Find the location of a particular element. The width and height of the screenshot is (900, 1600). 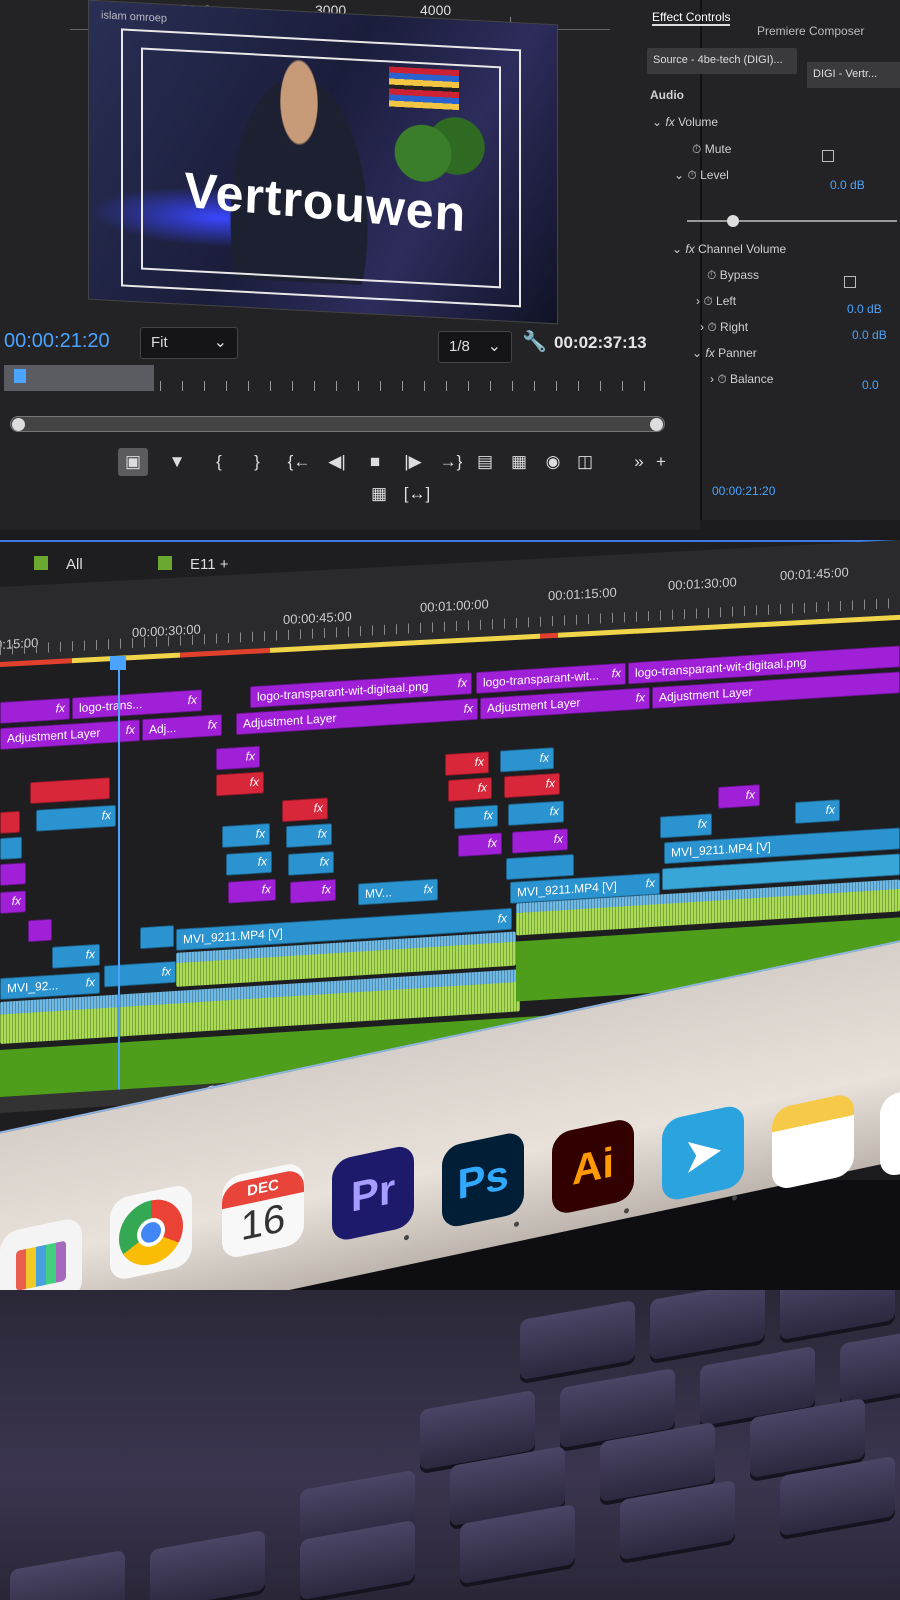

calendar-icon: DEC 16 is located at coordinates (263, 1210).